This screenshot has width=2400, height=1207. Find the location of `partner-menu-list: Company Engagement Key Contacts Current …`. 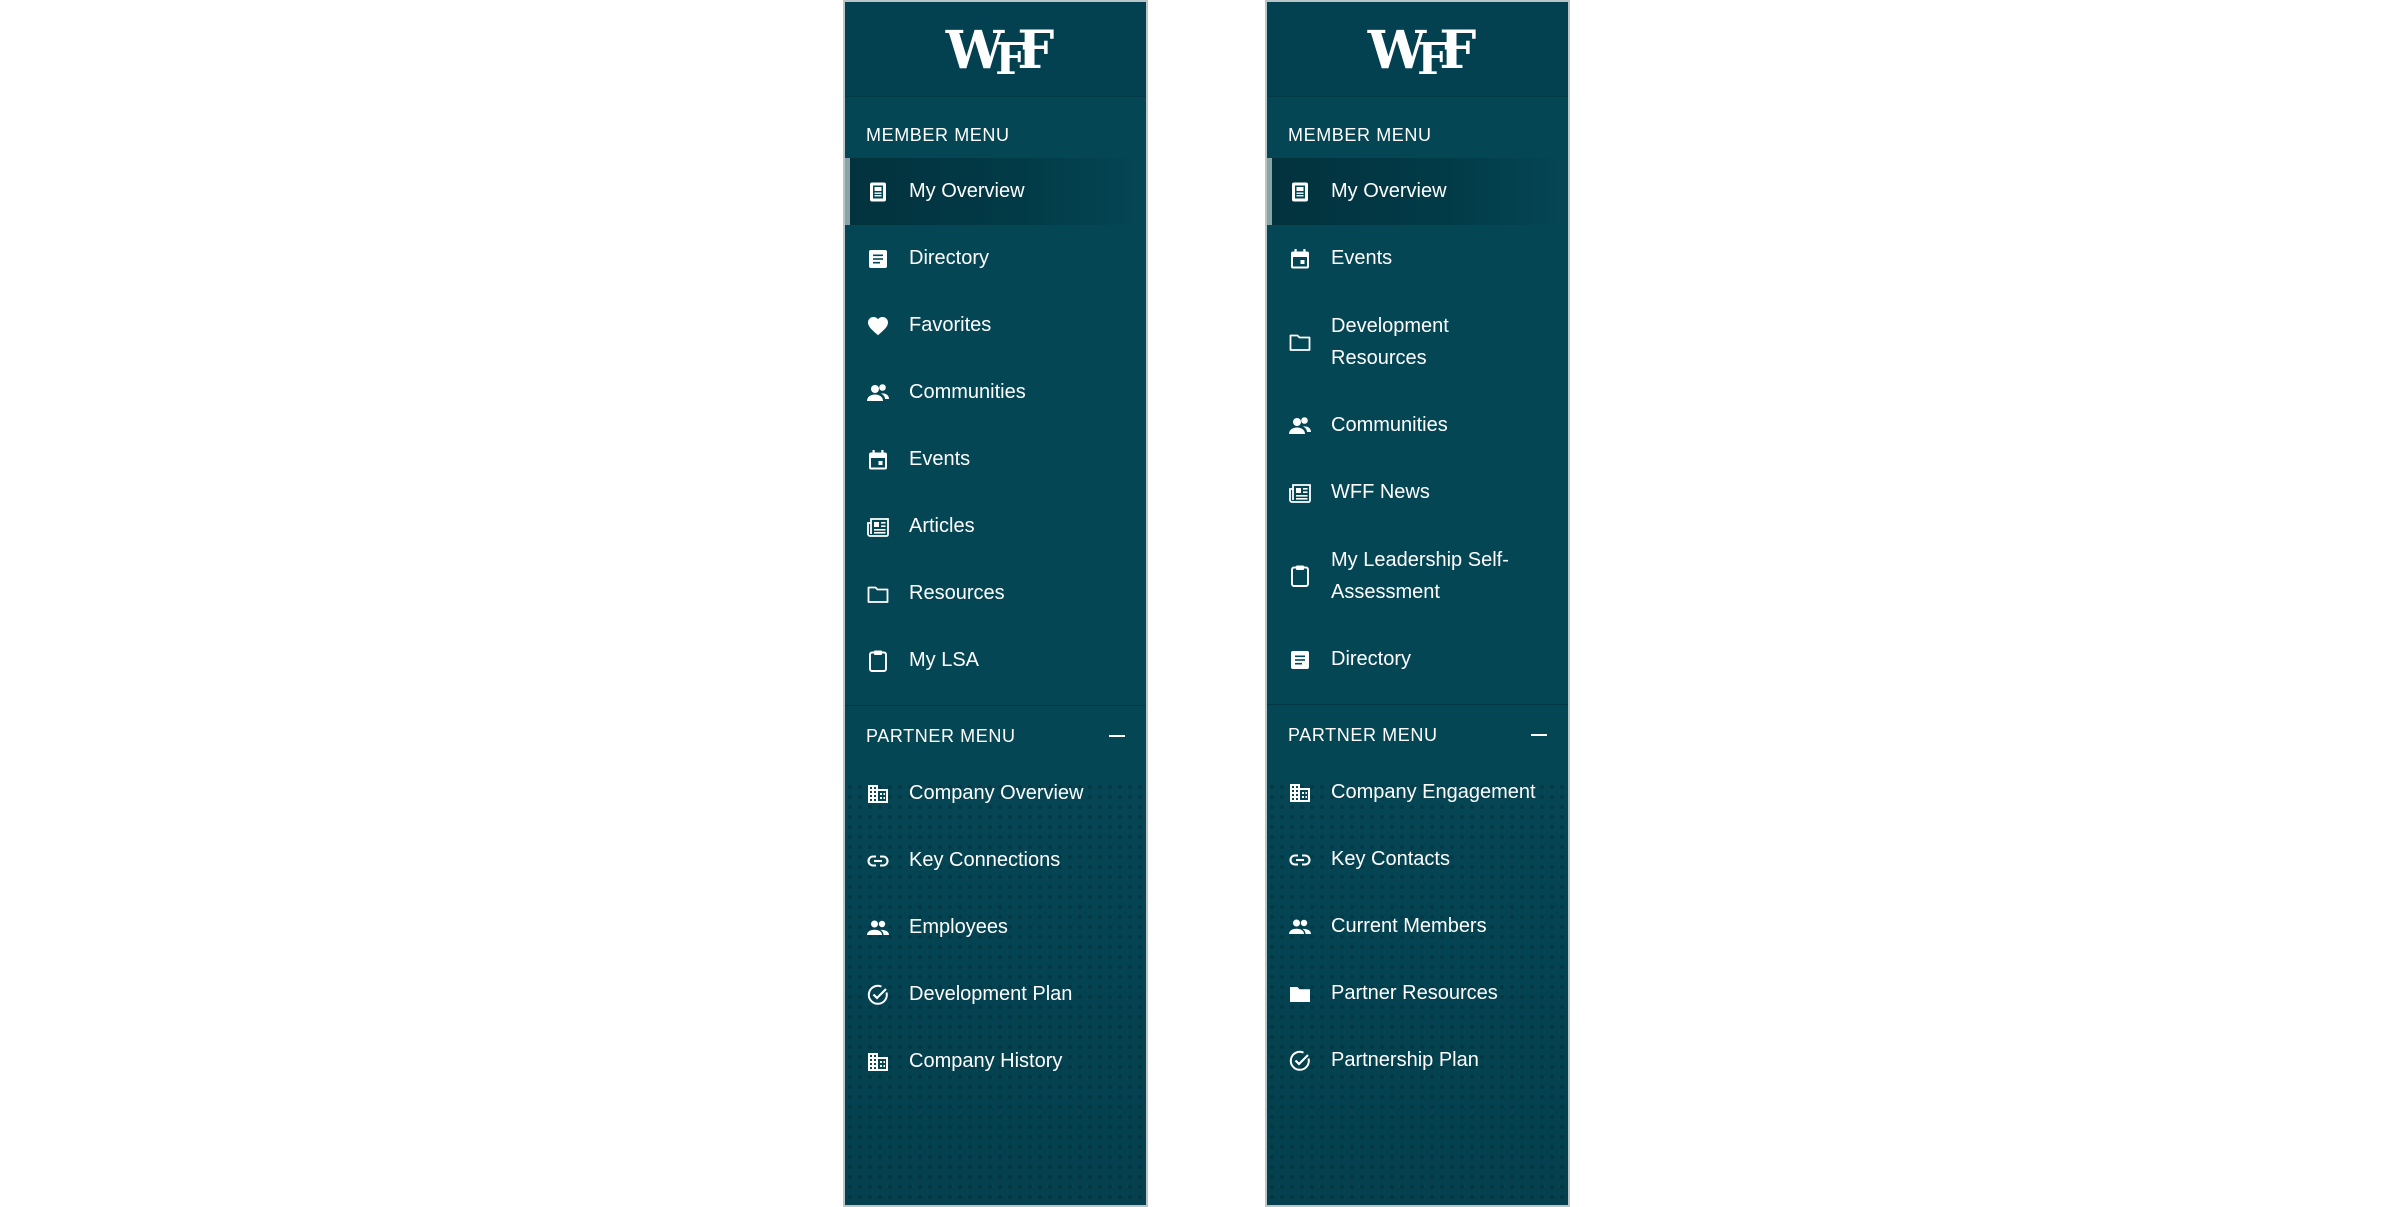

partner-menu-list: Company Engagement Key Contacts Current … is located at coordinates (1417, 926).